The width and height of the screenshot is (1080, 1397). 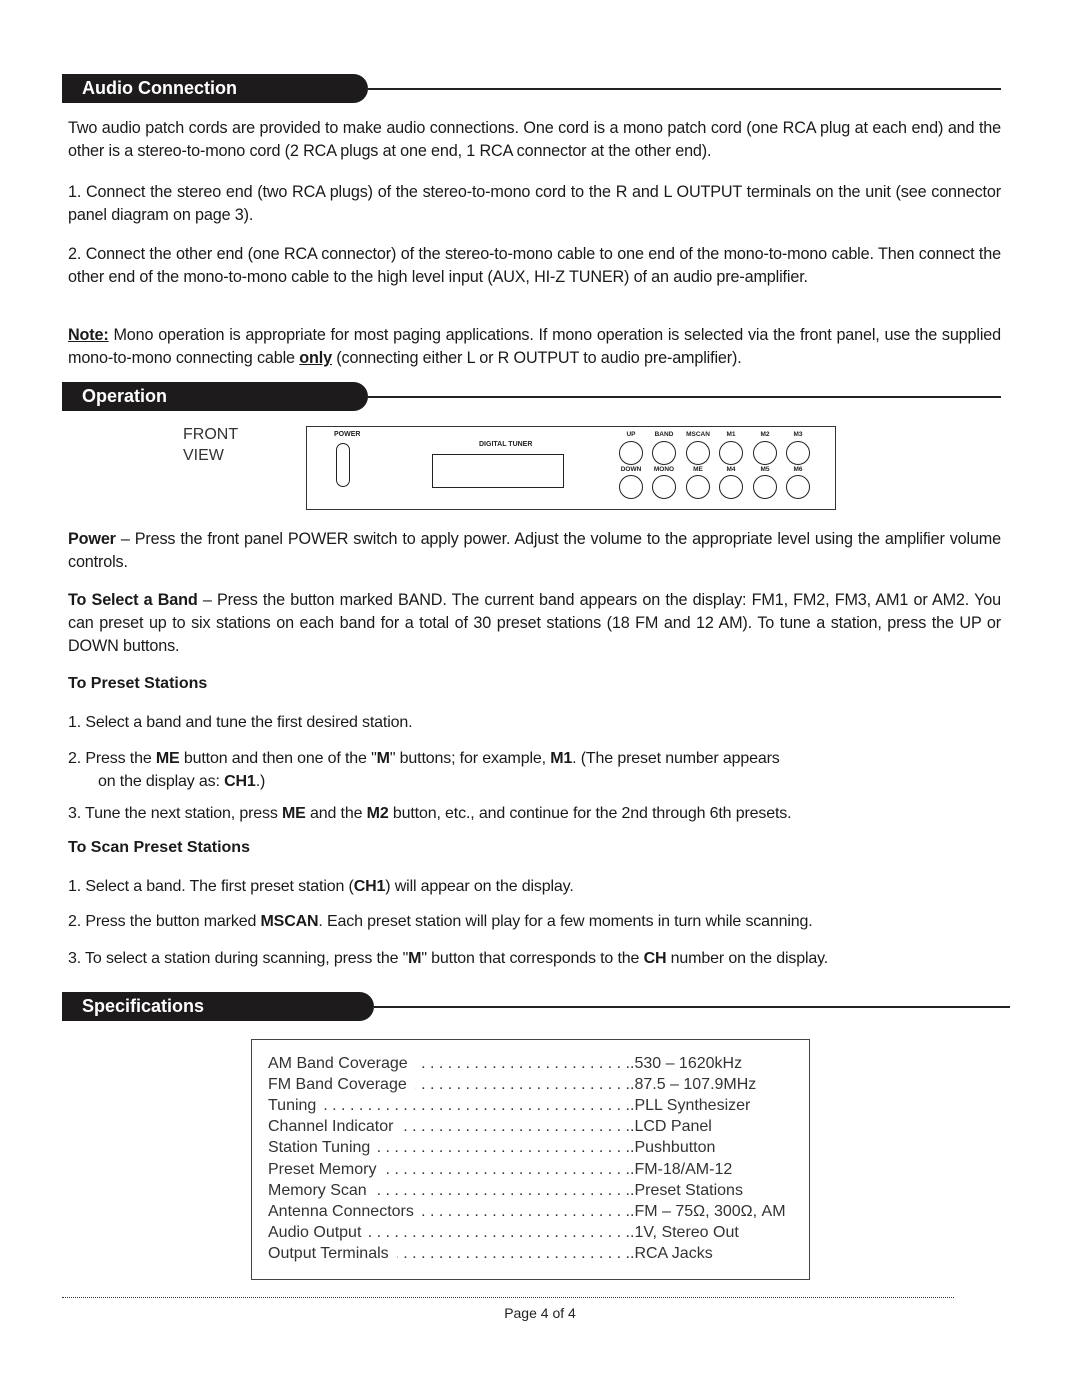 What do you see at coordinates (671, 1253) in the screenshot?
I see `spec-value: .RCA Jacks` at bounding box center [671, 1253].